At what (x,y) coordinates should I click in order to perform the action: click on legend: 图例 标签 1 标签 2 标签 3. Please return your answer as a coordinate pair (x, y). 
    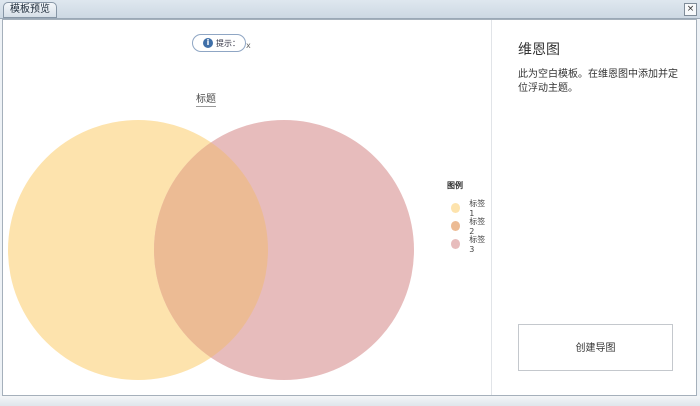
    Looking at the image, I should click on (469, 217).